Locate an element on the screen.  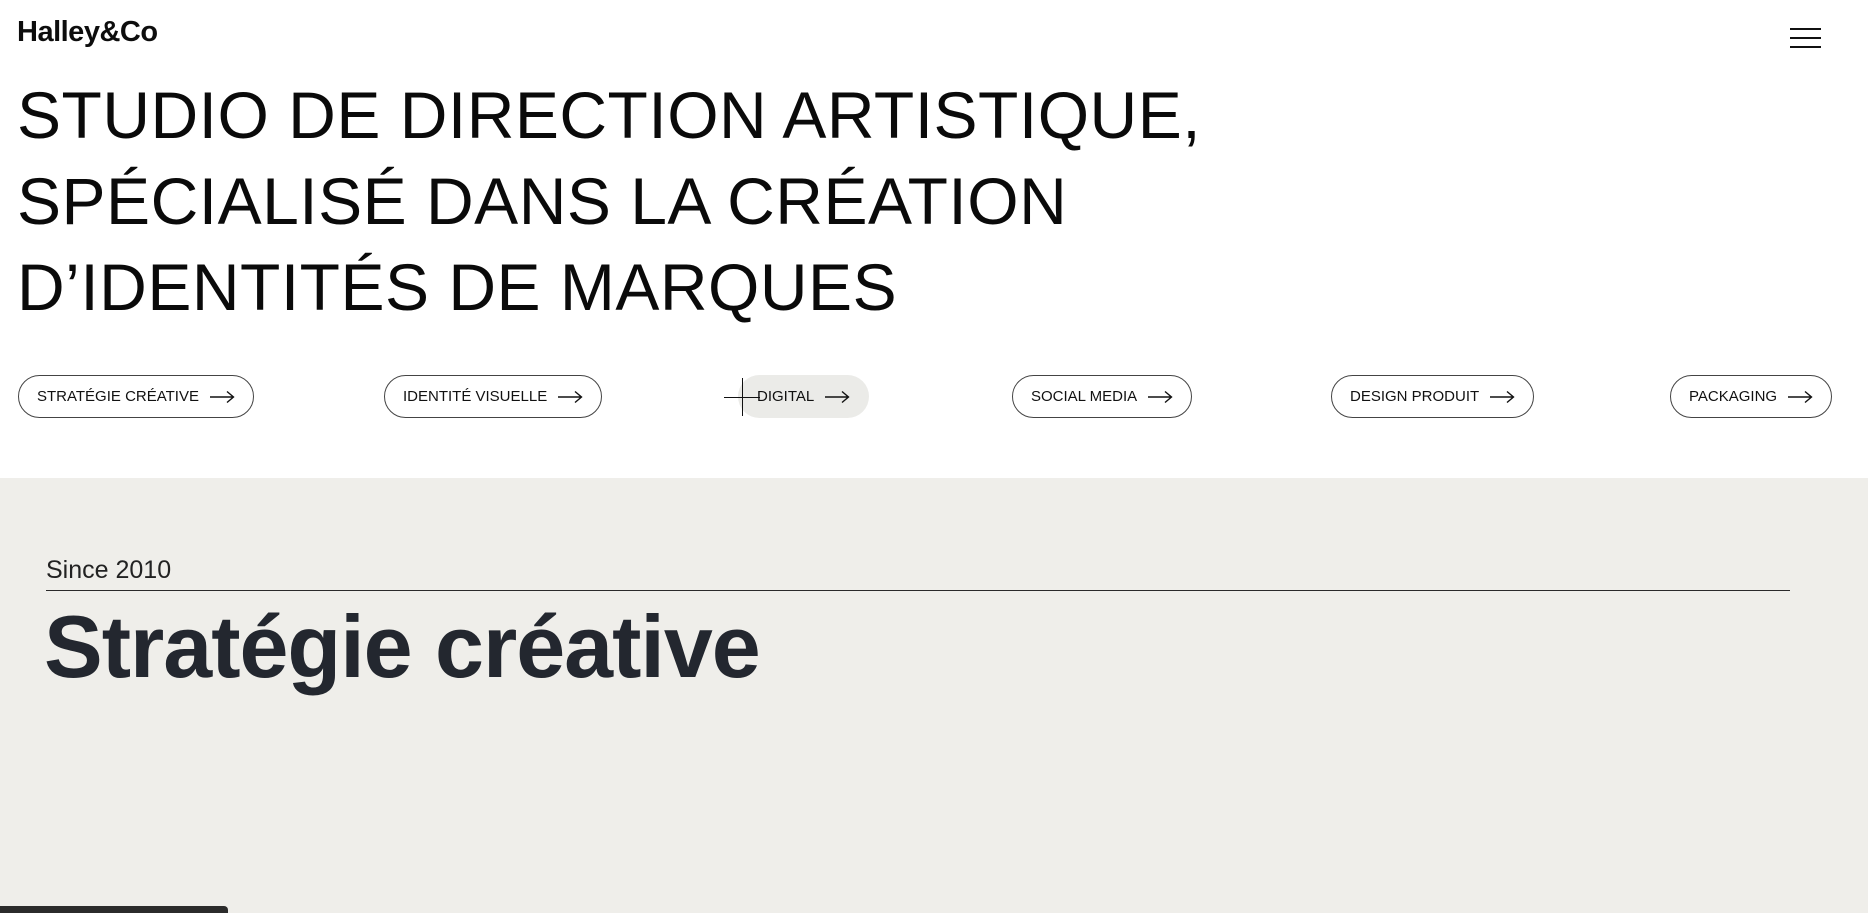
service-button-social-media: SOCIAL MEDIA is located at coordinates (1102, 396).